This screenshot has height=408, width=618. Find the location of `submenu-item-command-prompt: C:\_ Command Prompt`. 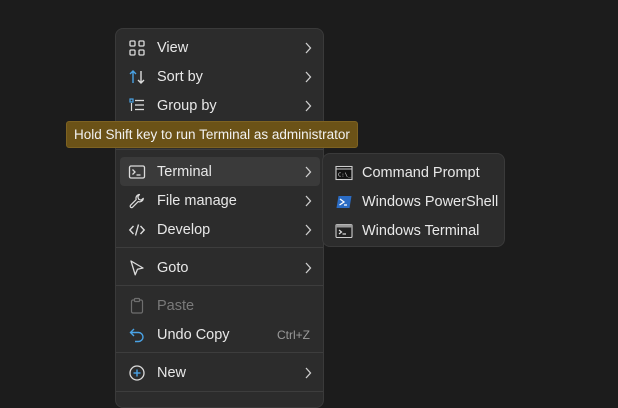

submenu-item-command-prompt: C:\_ Command Prompt is located at coordinates (414, 172).